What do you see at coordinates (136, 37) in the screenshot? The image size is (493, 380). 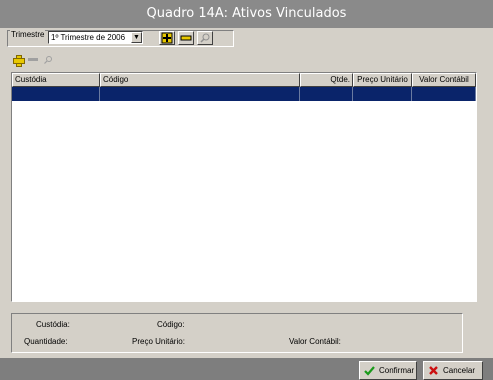 I see `chevron-down-icon: ▼` at bounding box center [136, 37].